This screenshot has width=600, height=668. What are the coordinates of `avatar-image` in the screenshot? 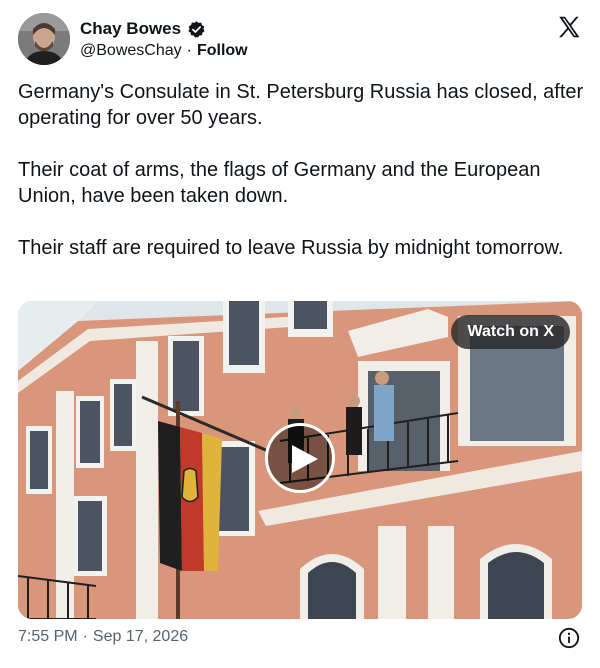 It's located at (44, 39).